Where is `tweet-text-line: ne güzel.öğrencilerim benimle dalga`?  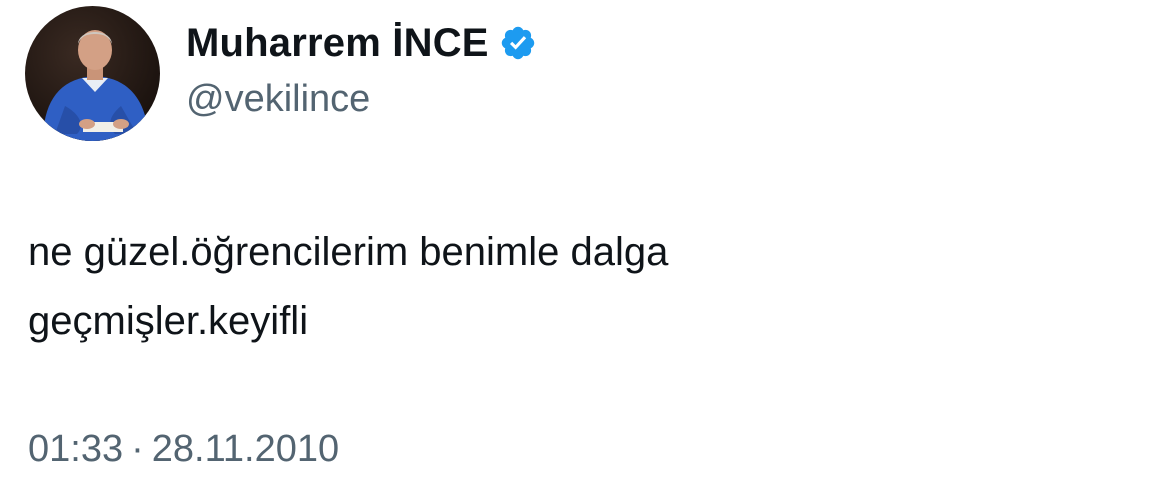
tweet-text-line: ne güzel.öğrencilerim benimle dalga is located at coordinates (348, 252).